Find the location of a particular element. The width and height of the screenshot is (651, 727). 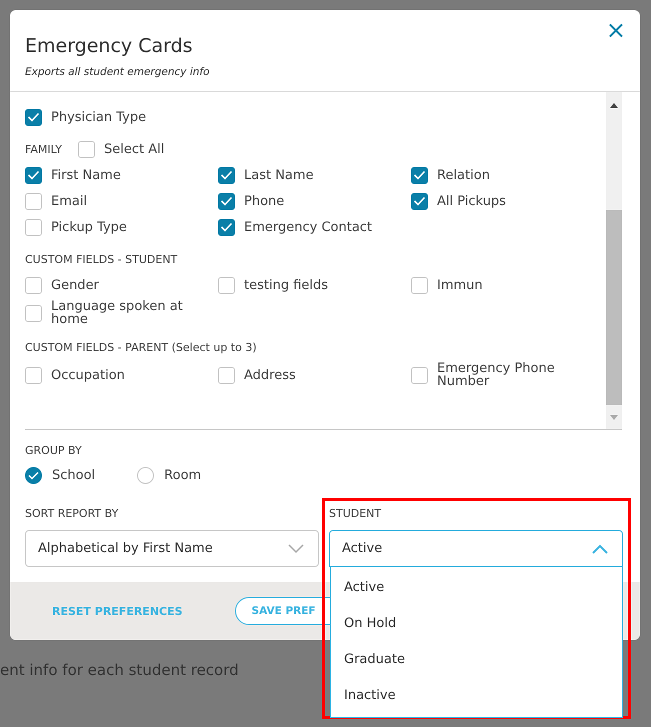

section-heading: GROUP BY is located at coordinates (54, 450).